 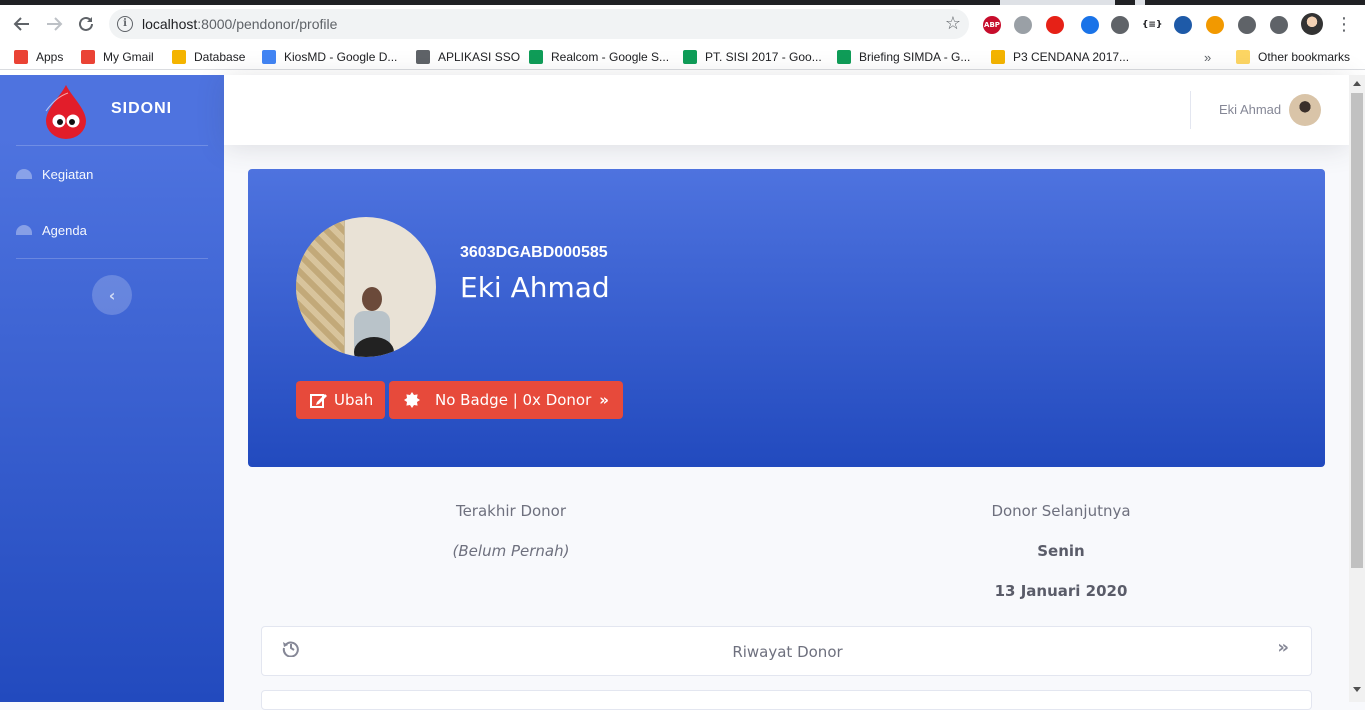 What do you see at coordinates (511, 511) in the screenshot?
I see `last-donor-label: Terakhir Donor` at bounding box center [511, 511].